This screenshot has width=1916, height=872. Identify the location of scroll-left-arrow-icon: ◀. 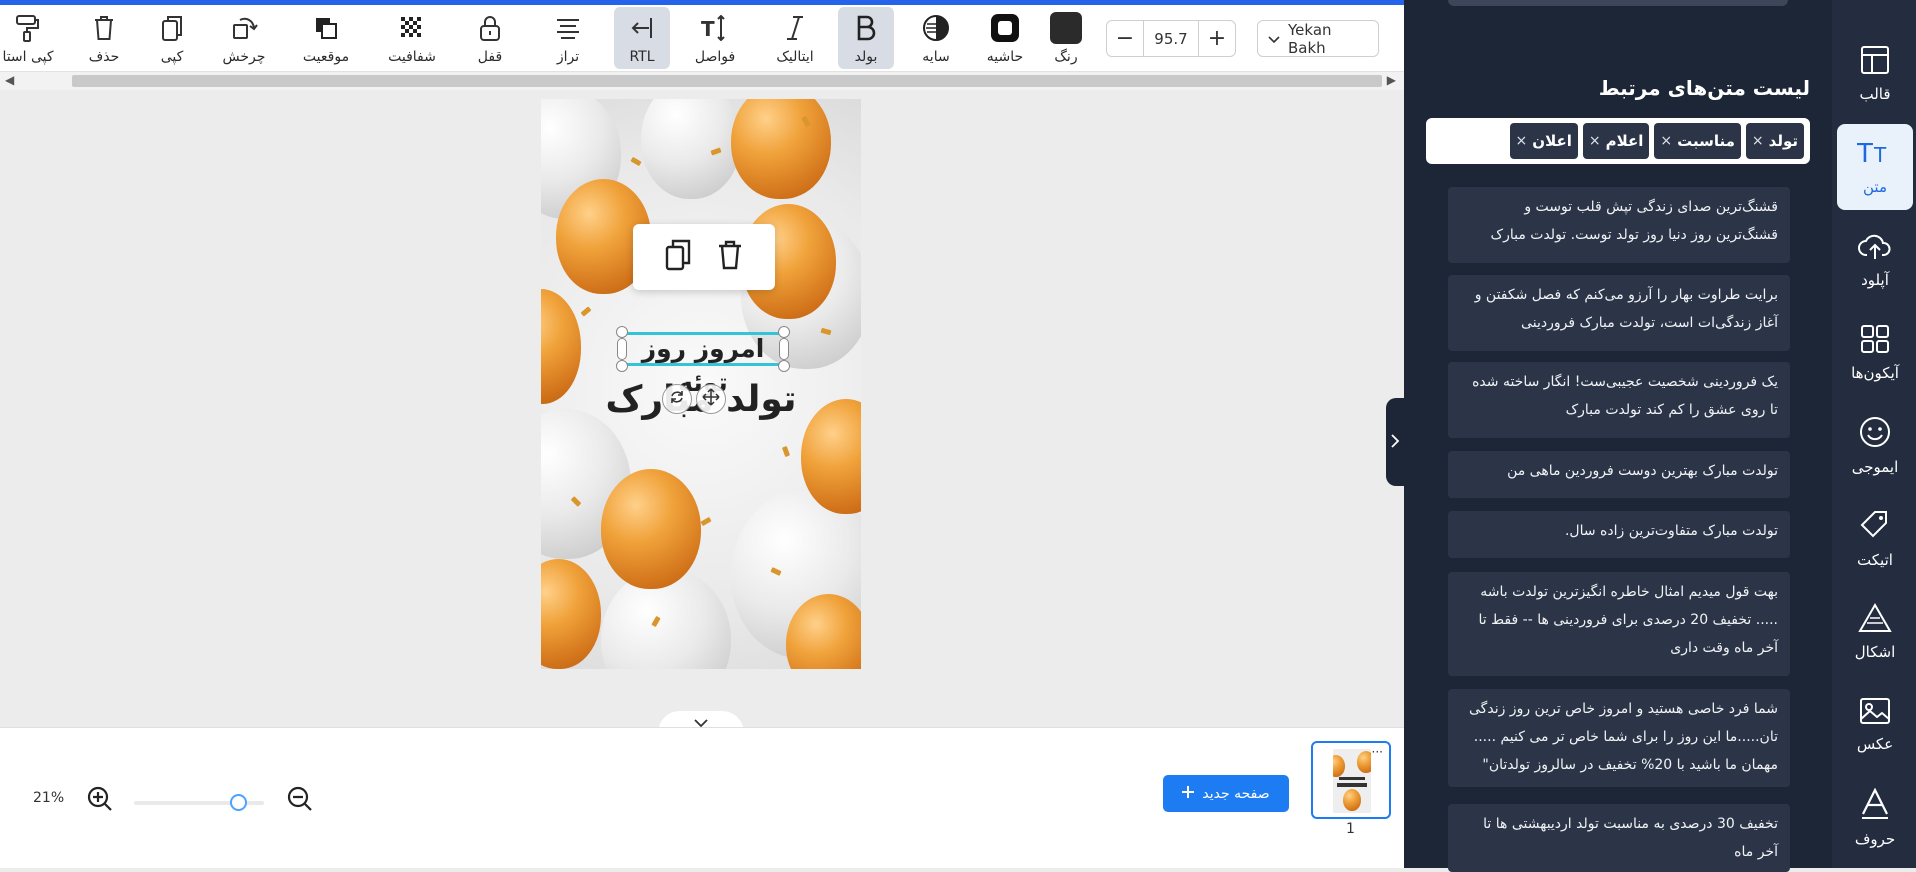
(9, 80).